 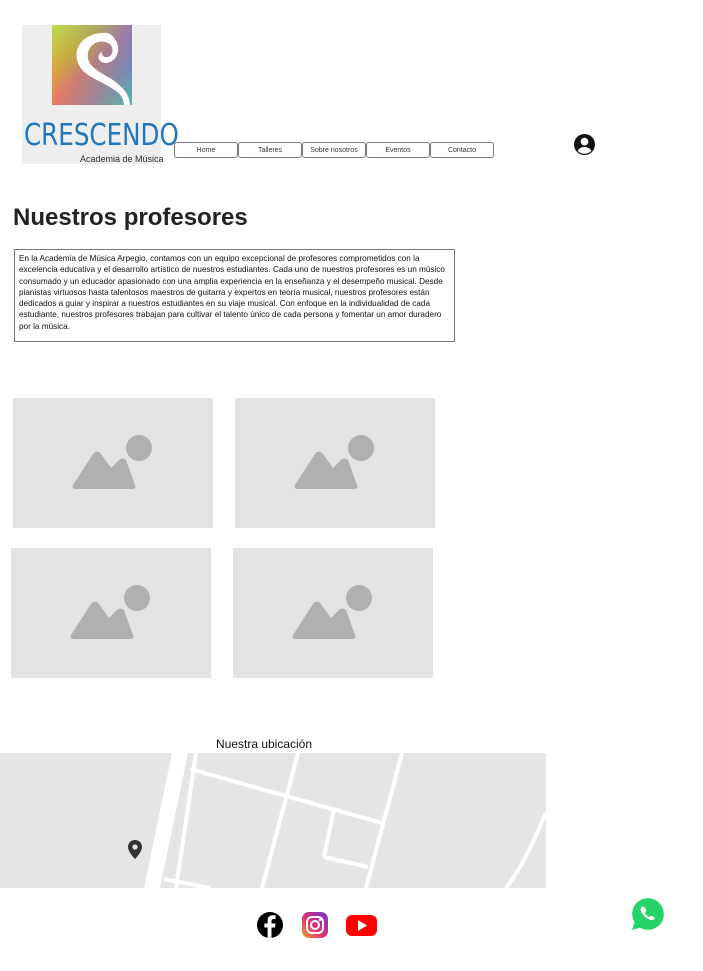 I want to click on logo-subtitle: Academia de Música, so click(x=122, y=159).